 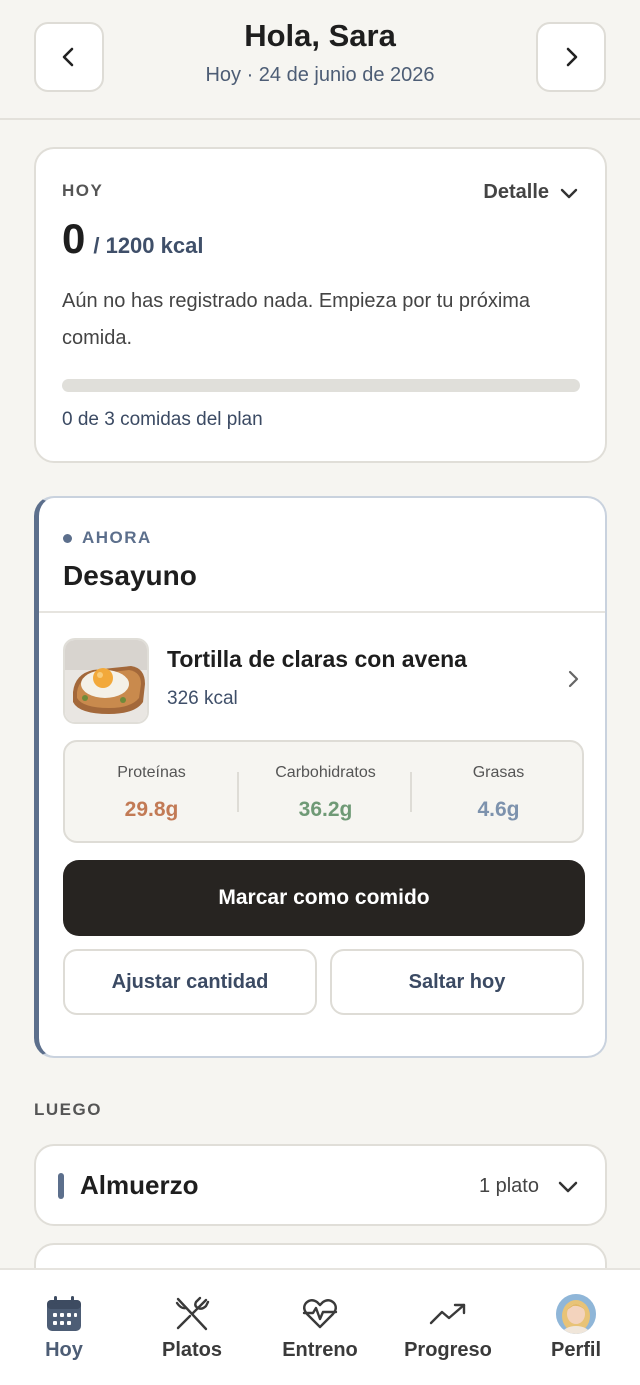 I want to click on divider, so click(x=322, y=612).